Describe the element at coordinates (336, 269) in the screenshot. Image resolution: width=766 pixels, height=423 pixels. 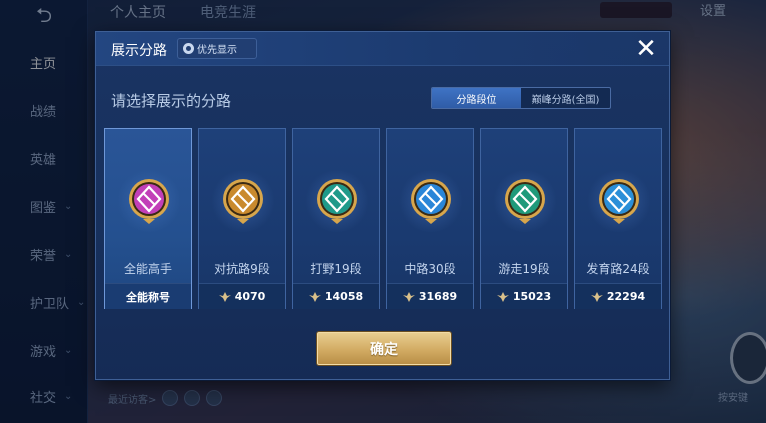
I see `lane-card-name: 打野19段` at that location.